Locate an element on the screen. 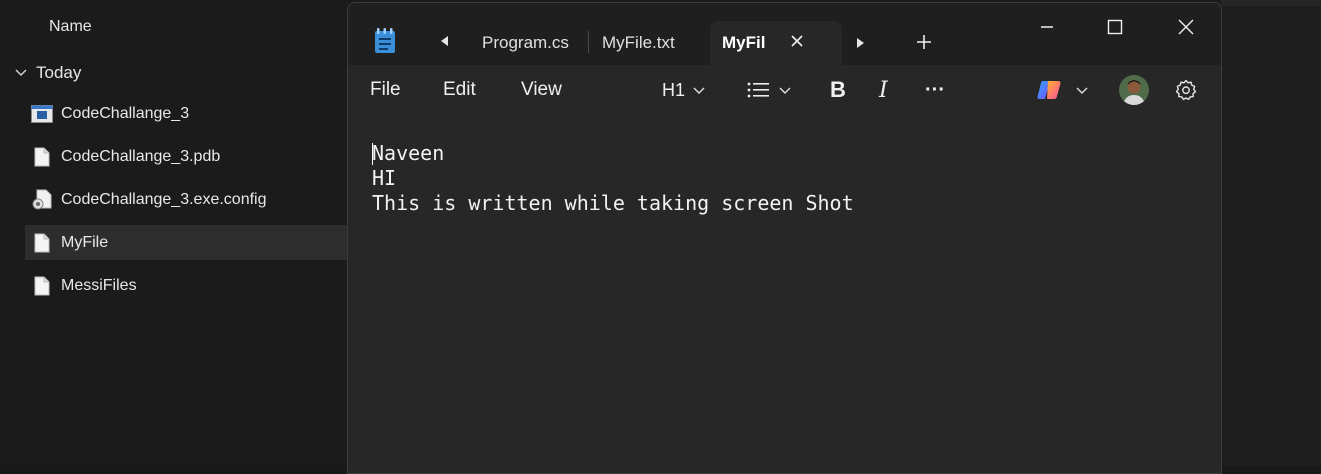 This screenshot has width=1321, height=474. user-avatar is located at coordinates (1134, 90).